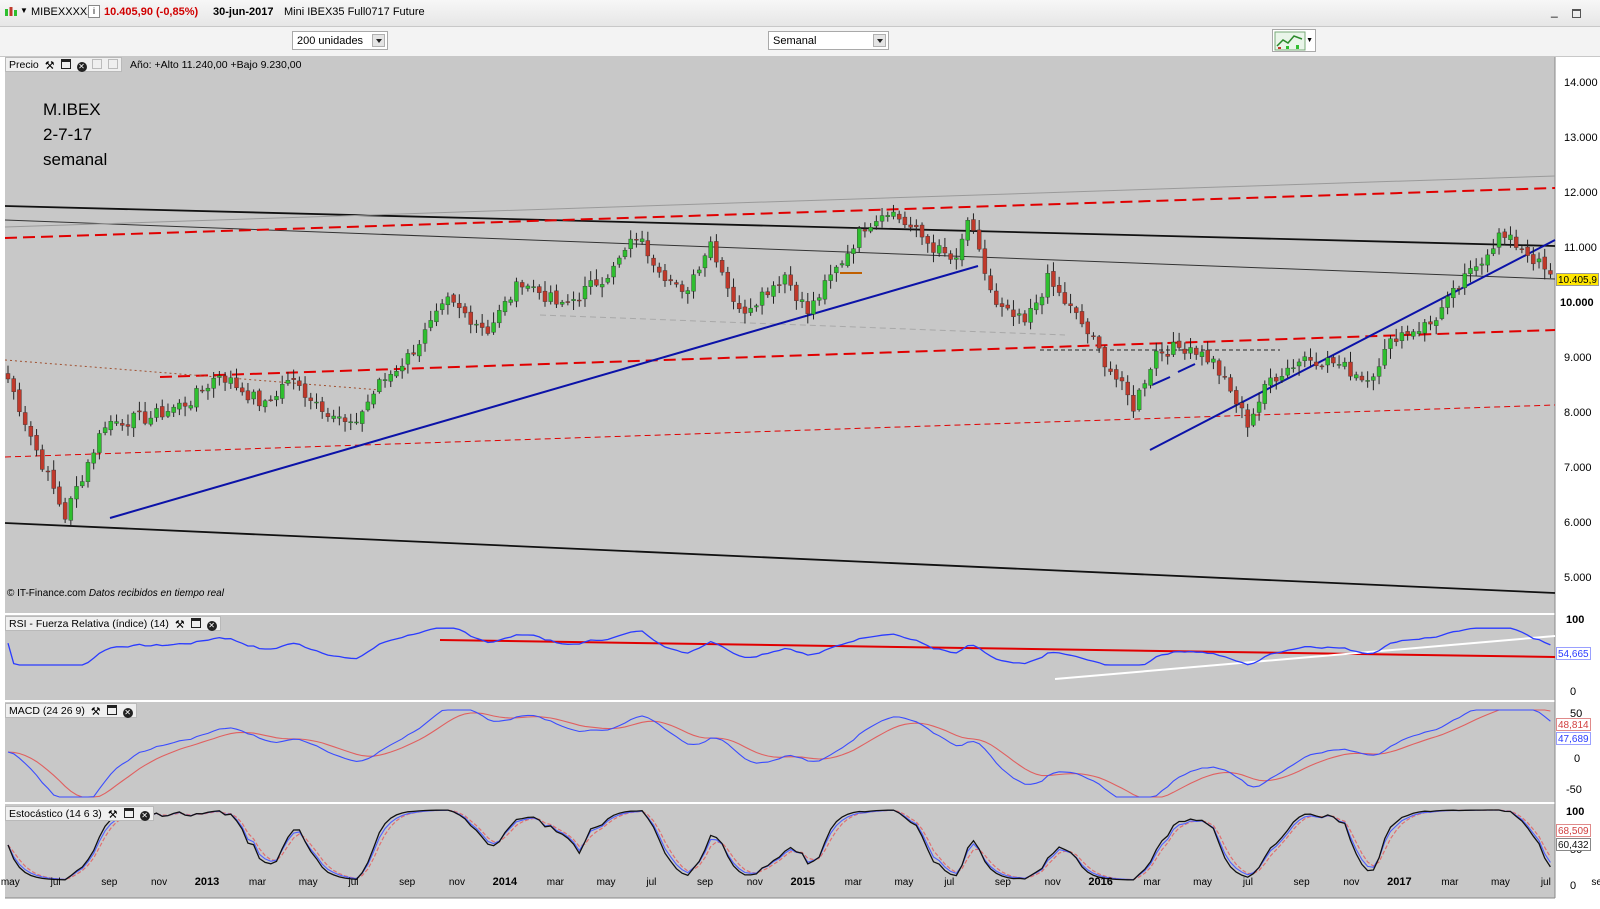 The height and width of the screenshot is (909, 1600). What do you see at coordinates (65, 64) in the screenshot?
I see `window-icon` at bounding box center [65, 64].